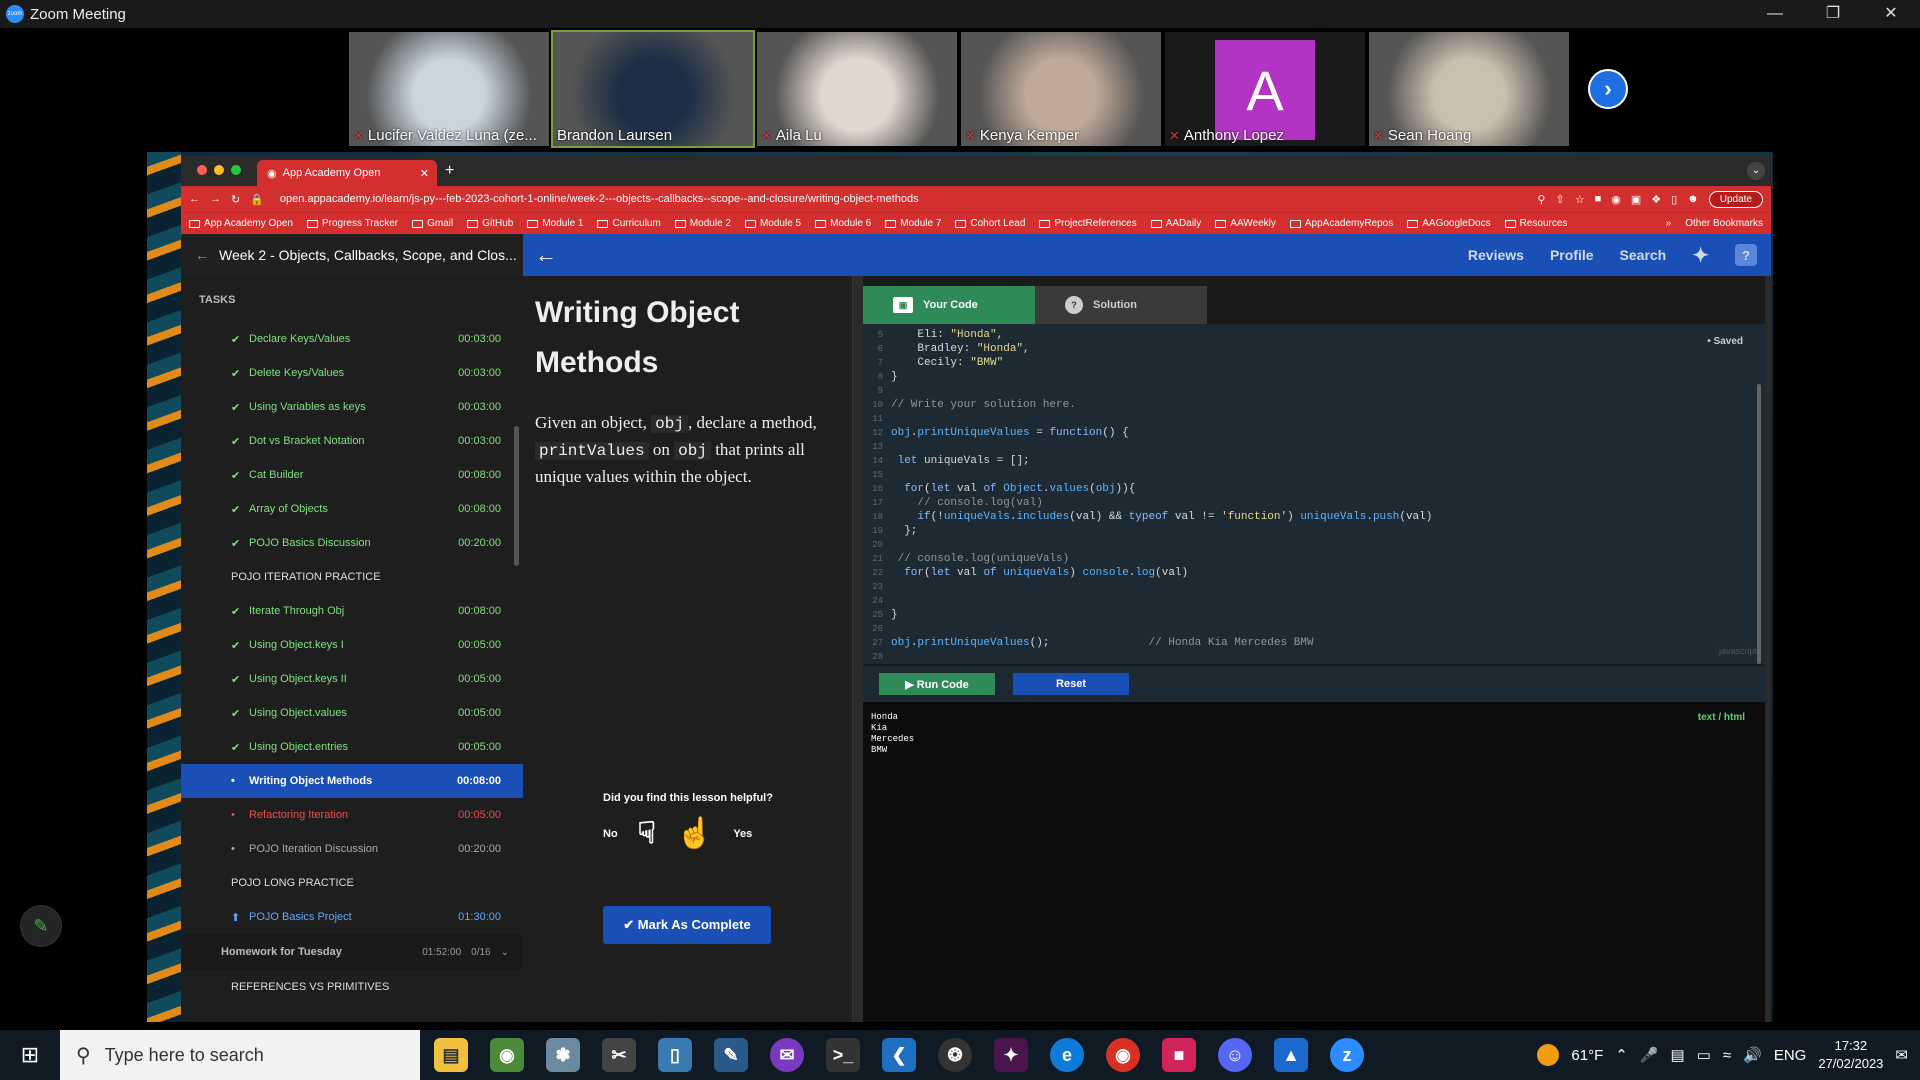 This screenshot has width=1920, height=1080. Describe the element at coordinates (1693, 199) in the screenshot. I see `profile-avatar: ☻` at that location.